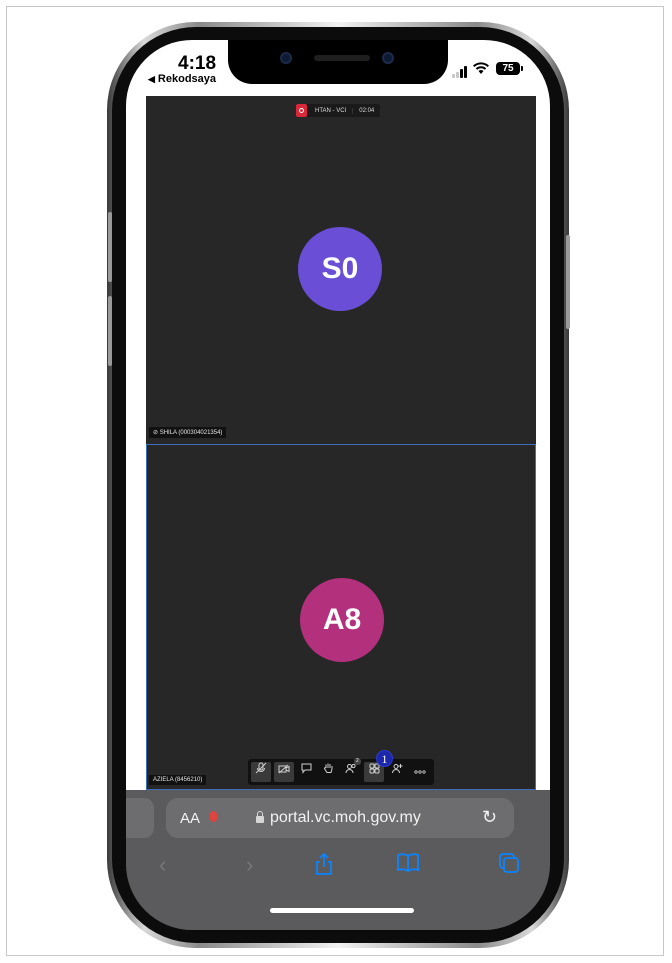 The image size is (672, 963). Describe the element at coordinates (301, 110) in the screenshot. I see `record-icon` at that location.